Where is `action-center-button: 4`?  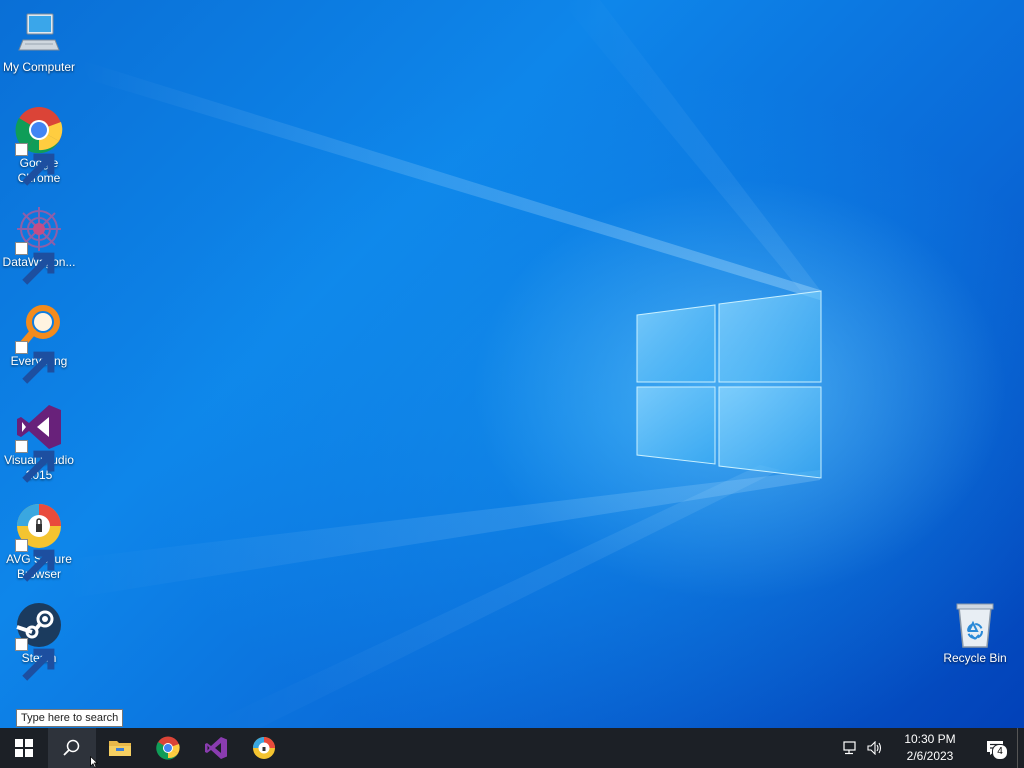 action-center-button: 4 is located at coordinates (995, 748).